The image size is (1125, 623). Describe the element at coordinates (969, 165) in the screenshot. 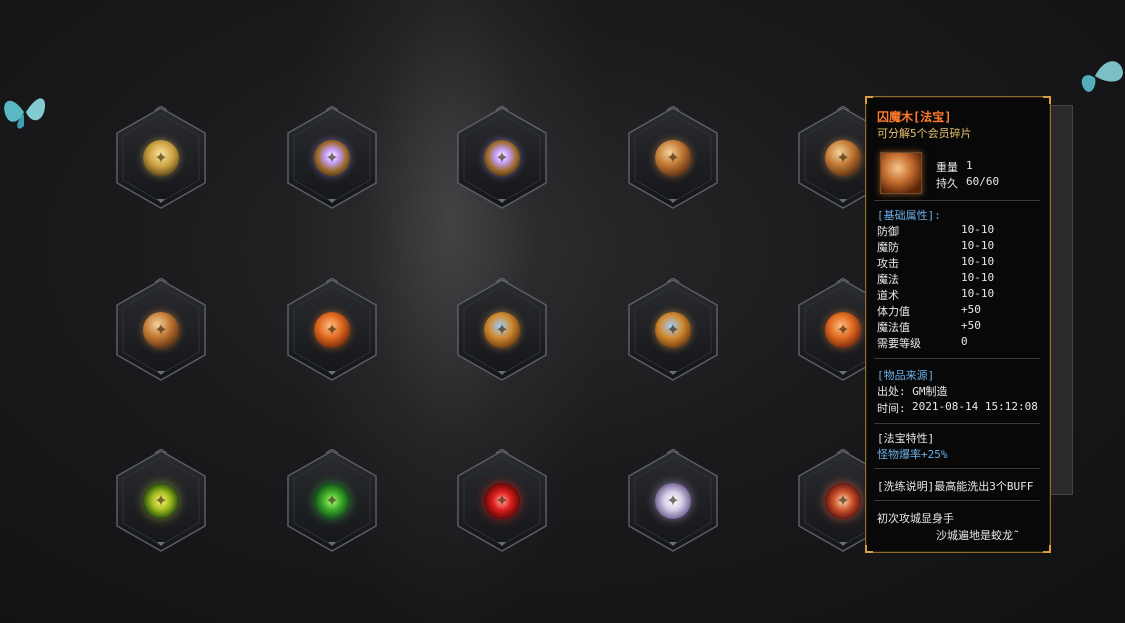

I see `weight-value: 1` at that location.